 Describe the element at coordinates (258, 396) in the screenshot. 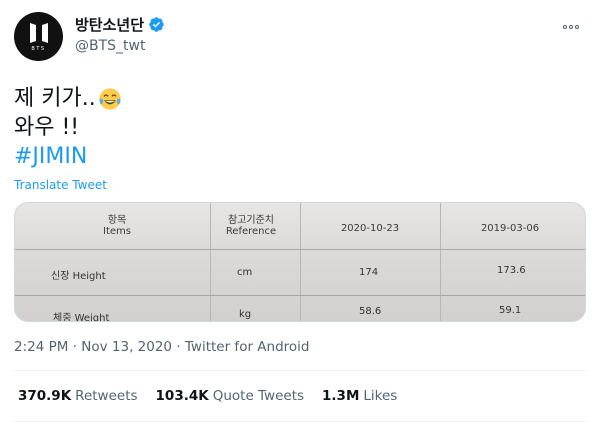

I see `quote-tweets-label: Quote Tweets` at that location.